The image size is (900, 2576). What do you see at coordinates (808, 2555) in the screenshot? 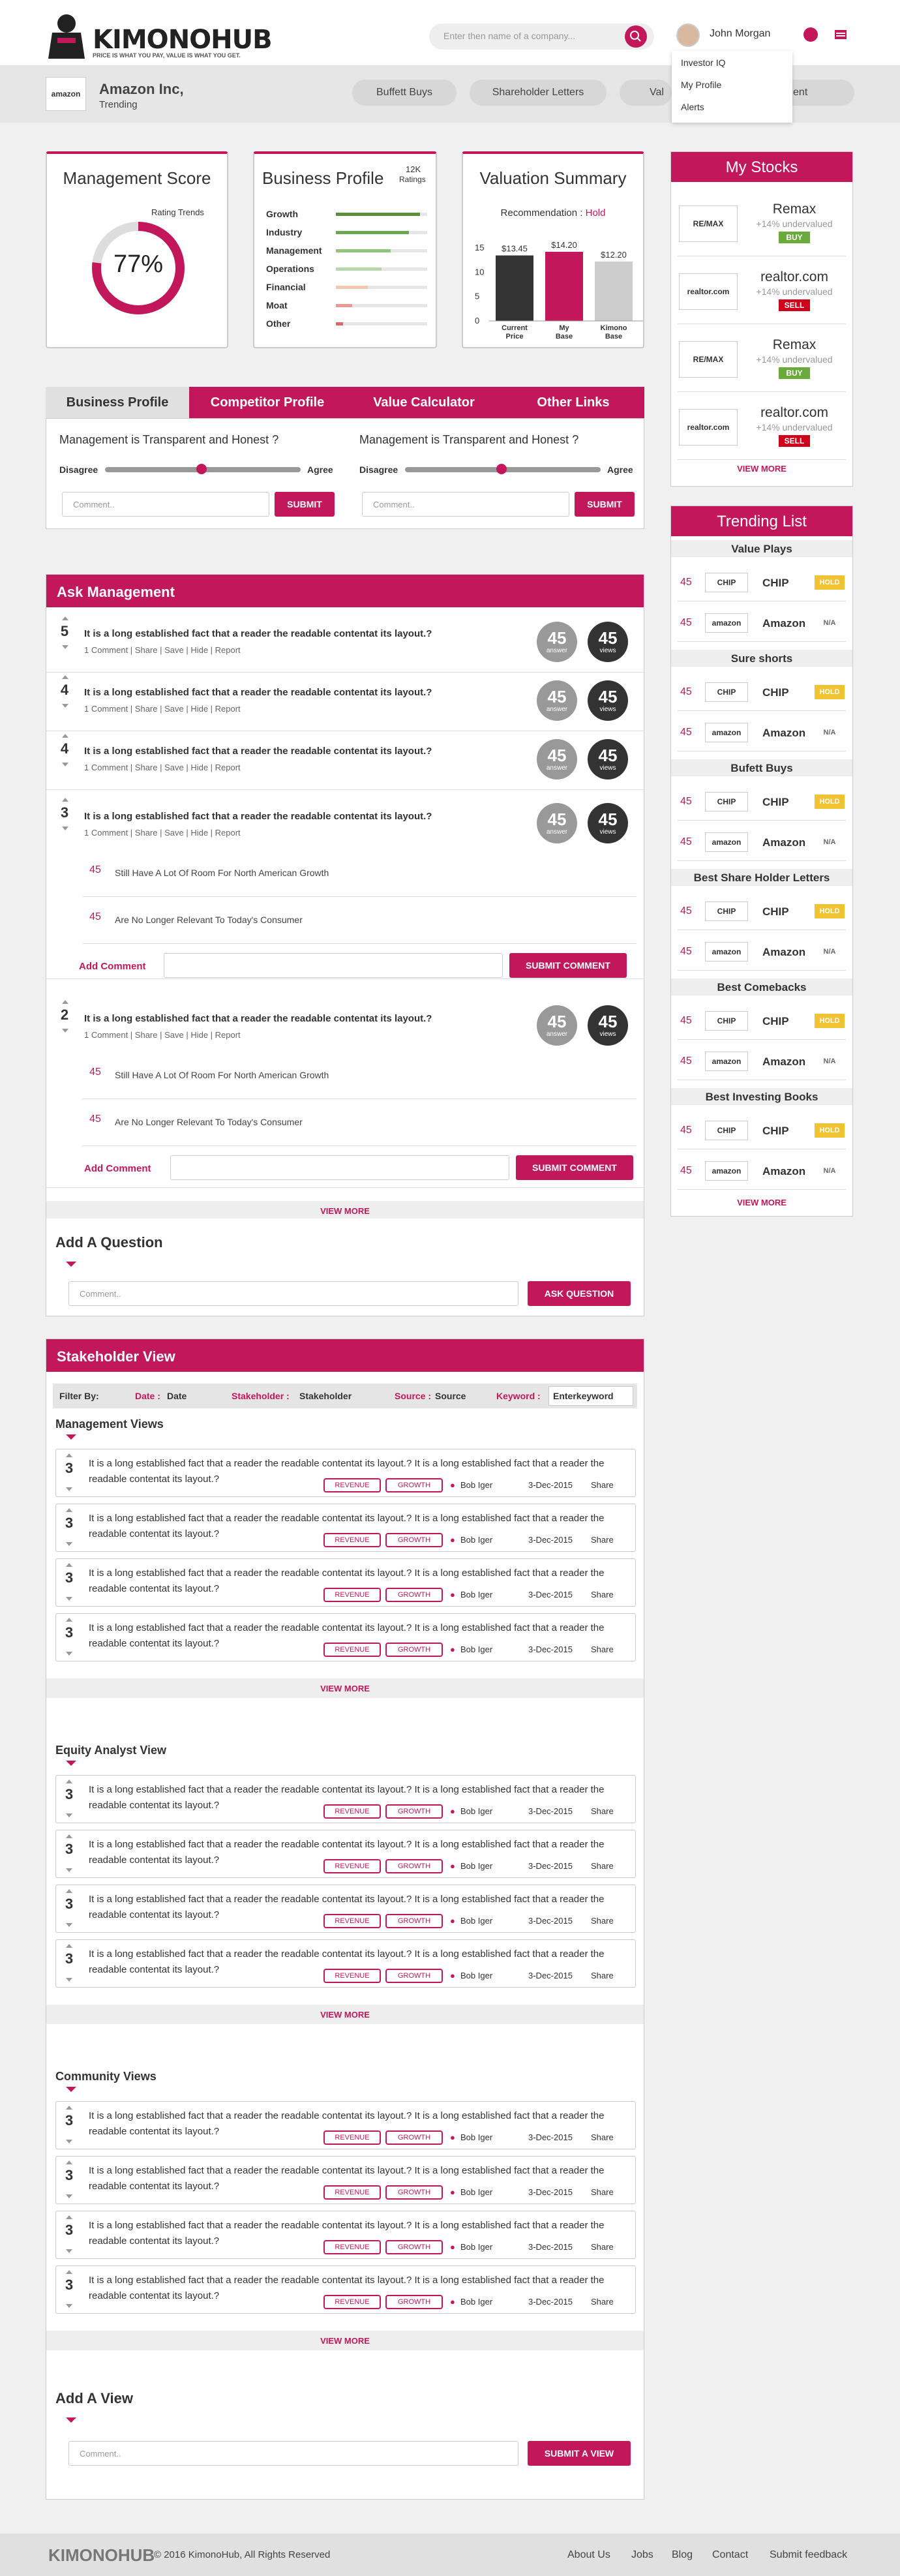
I see `footer-feedback: Submit feedback` at bounding box center [808, 2555].